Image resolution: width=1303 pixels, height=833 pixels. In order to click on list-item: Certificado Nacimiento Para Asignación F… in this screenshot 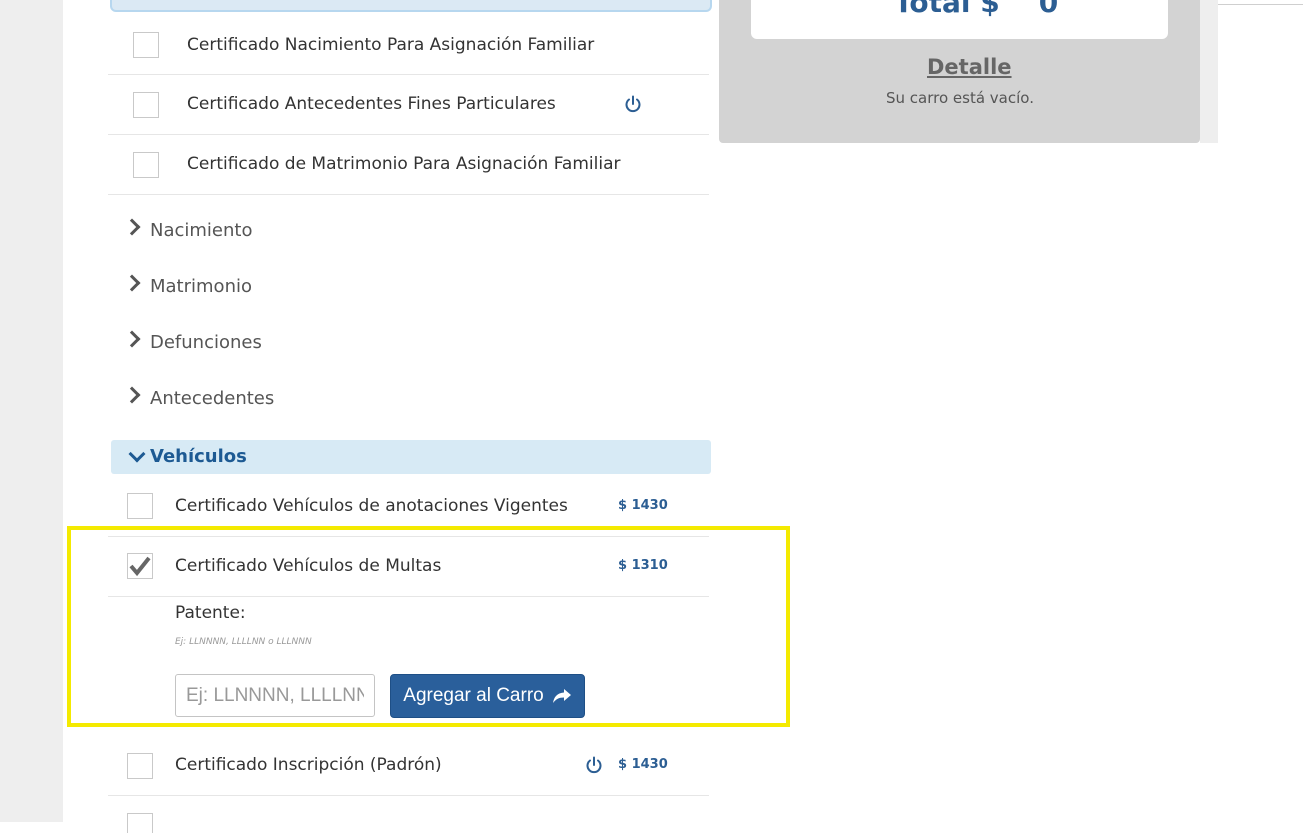, I will do `click(408, 45)`.